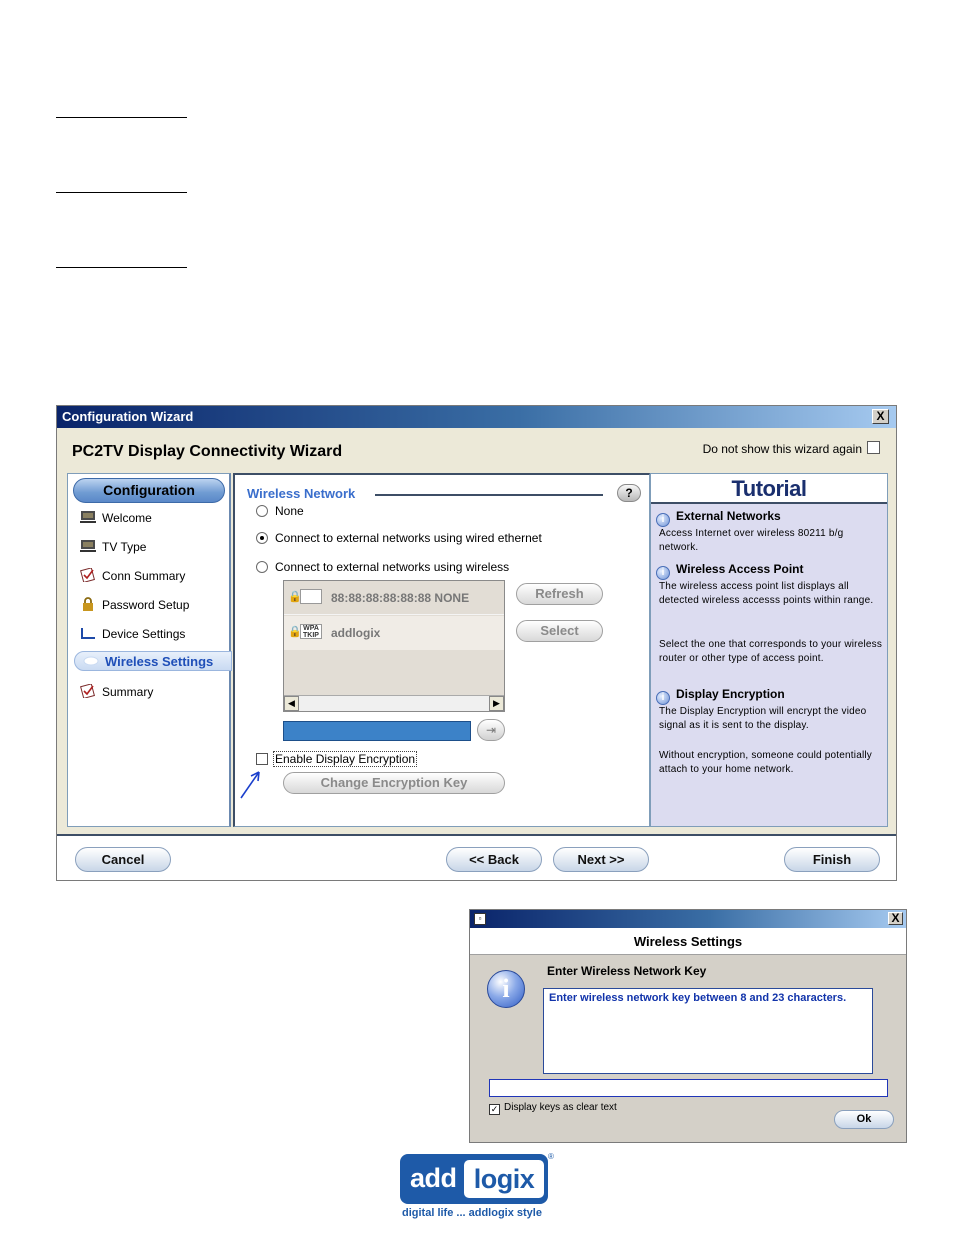  What do you see at coordinates (311, 596) in the screenshot?
I see `signal-badge` at bounding box center [311, 596].